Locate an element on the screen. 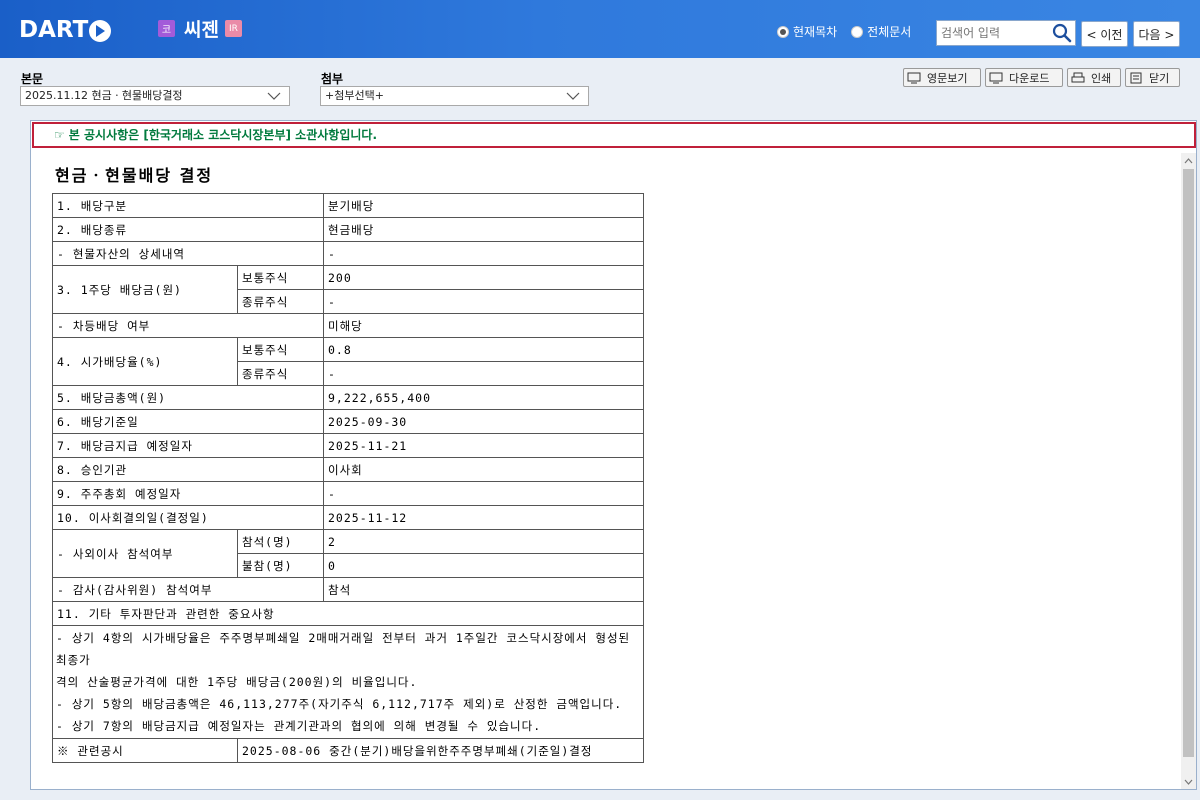 This screenshot has height=800, width=1200. row-label: - 현물자산의 상세내역 is located at coordinates (188, 253).